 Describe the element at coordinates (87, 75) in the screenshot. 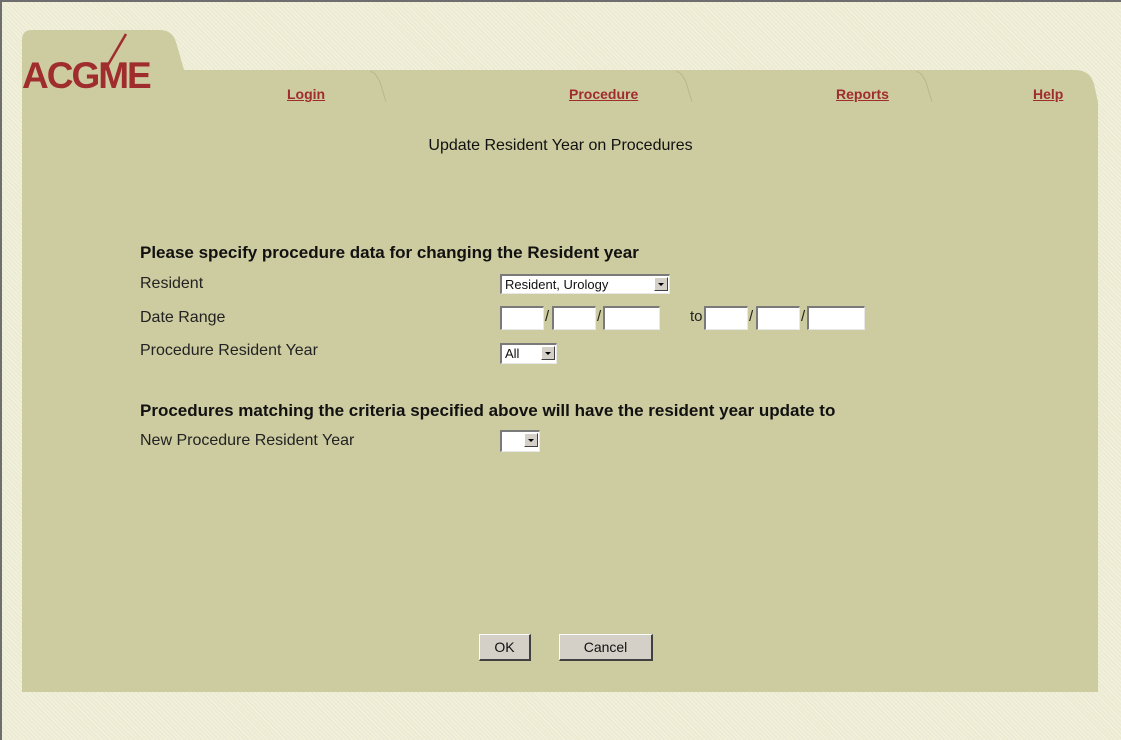

I see `acgme-logo: ACGME` at that location.